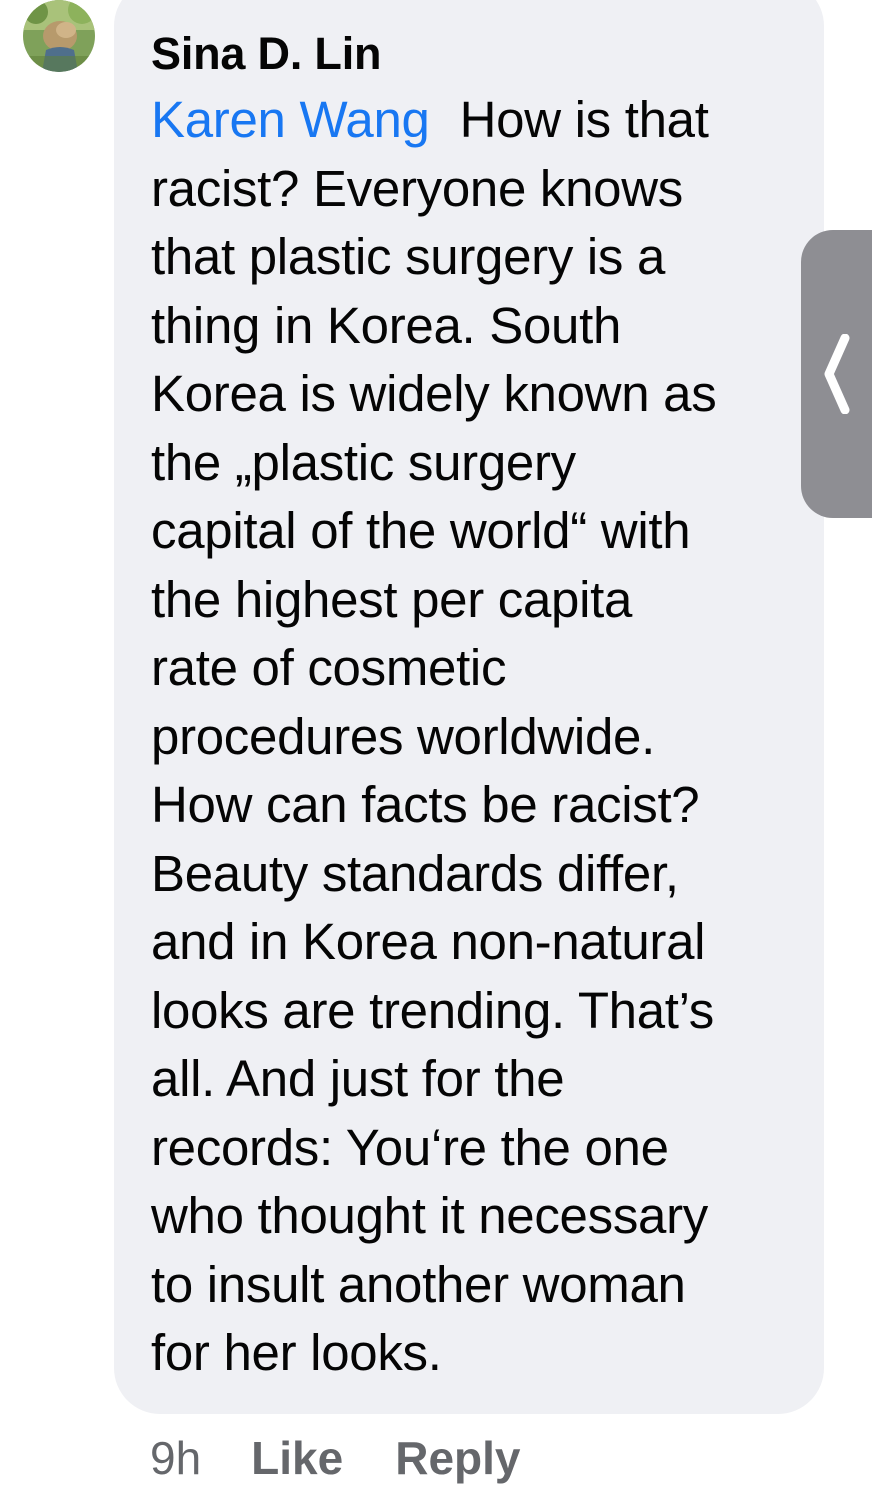 Image resolution: width=872 pixels, height=1497 pixels. Describe the element at coordinates (363, 462) in the screenshot. I see `comment-line: the „plastic surgery` at that location.